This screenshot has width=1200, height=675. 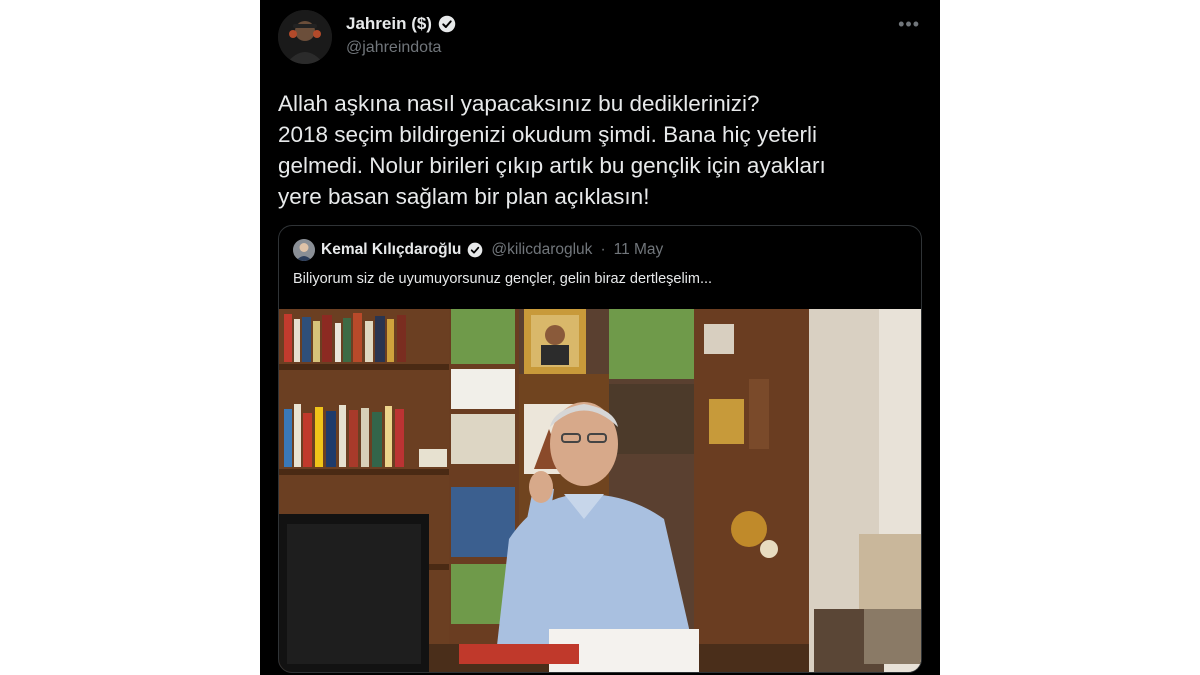 I want to click on author-avatar, so click(x=305, y=37).